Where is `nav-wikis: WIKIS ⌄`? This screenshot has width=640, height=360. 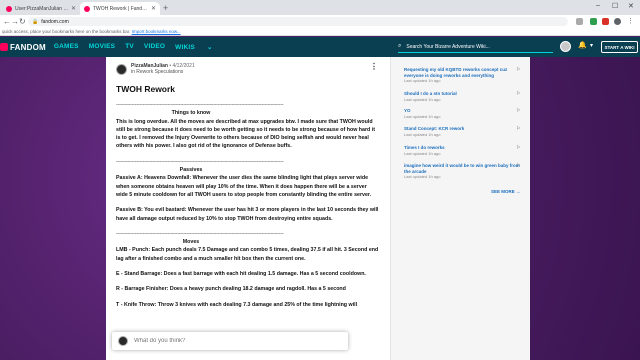 nav-wikis: WIKIS ⌄ is located at coordinates (198, 47).